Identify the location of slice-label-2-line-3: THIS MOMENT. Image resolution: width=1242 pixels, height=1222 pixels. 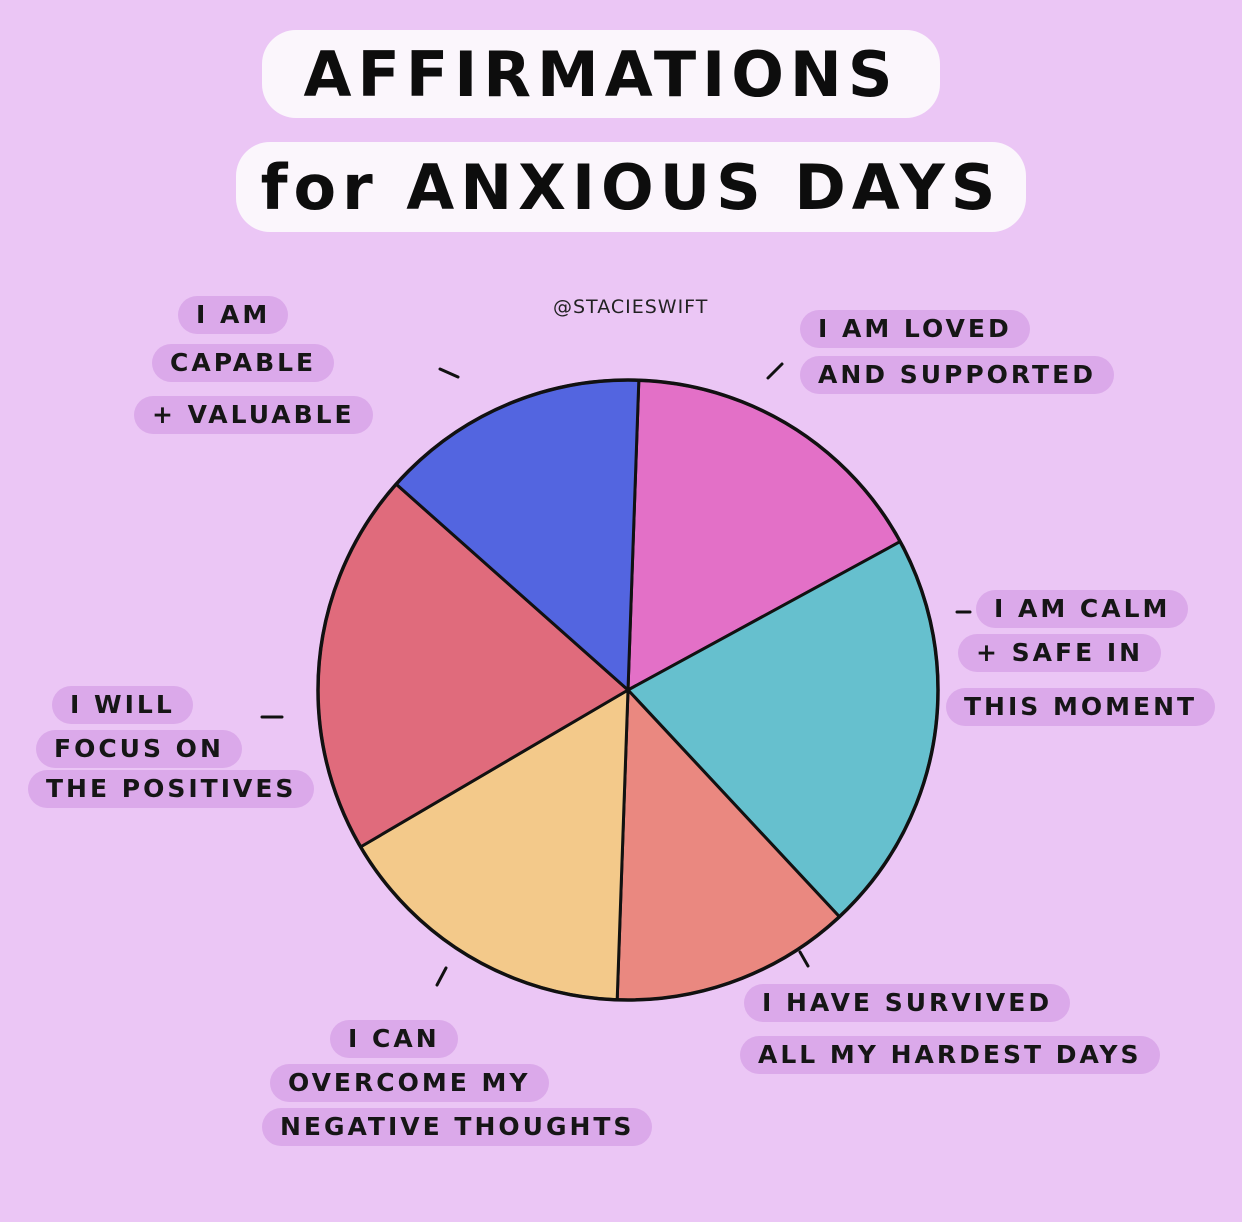
(1081, 707).